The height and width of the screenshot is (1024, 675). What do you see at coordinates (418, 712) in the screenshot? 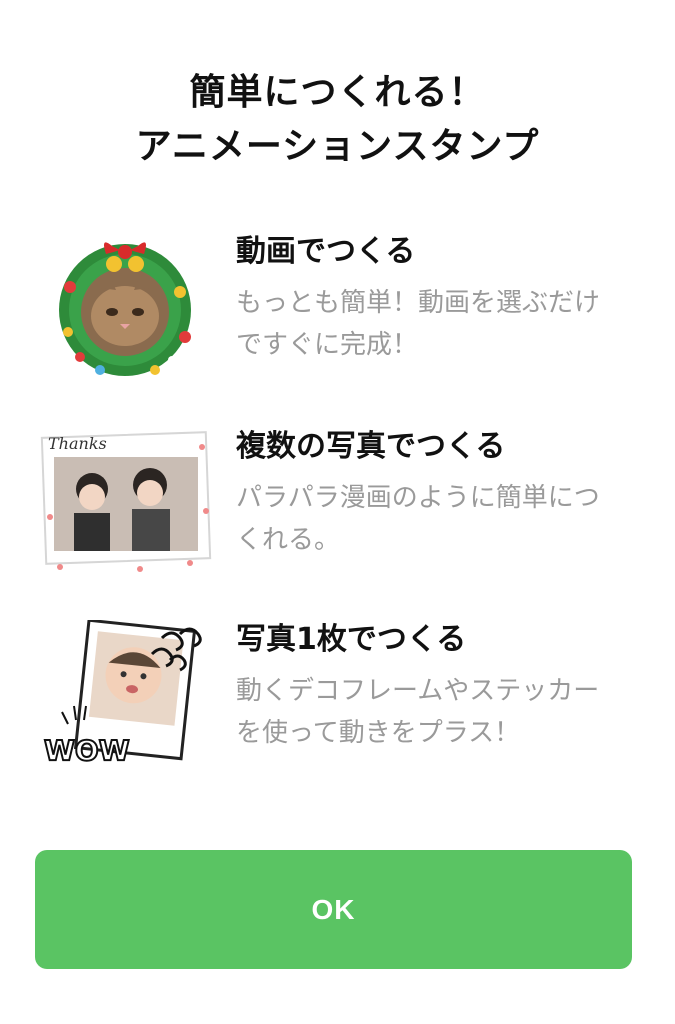
I see `feature-description: 動くデコフレームやステッカーを使って動きをプラス！` at bounding box center [418, 712].